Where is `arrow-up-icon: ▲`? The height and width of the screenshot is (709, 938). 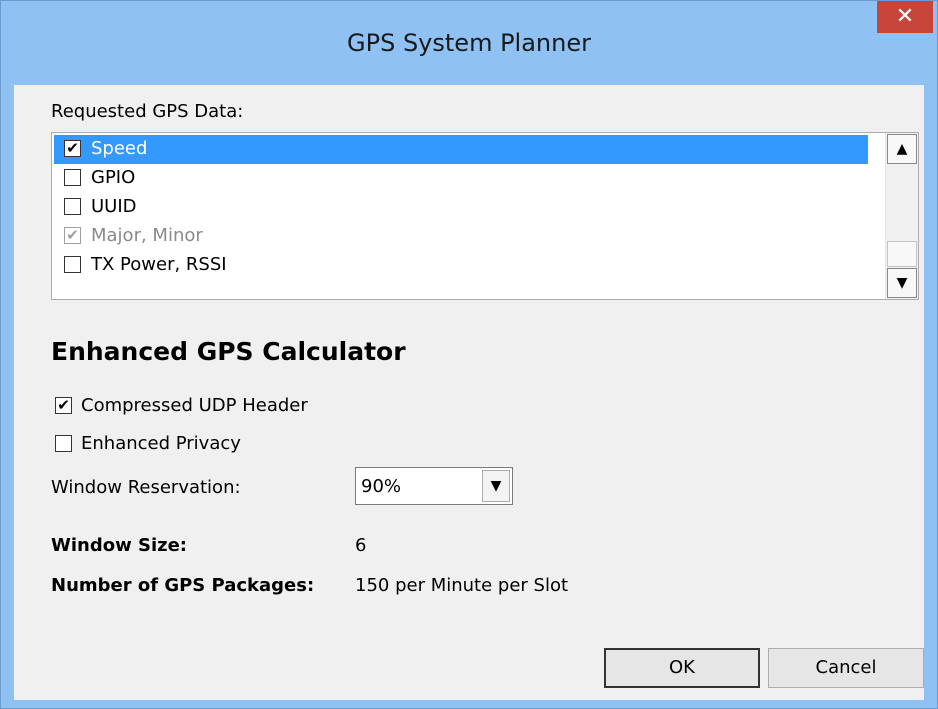 arrow-up-icon: ▲ is located at coordinates (902, 149).